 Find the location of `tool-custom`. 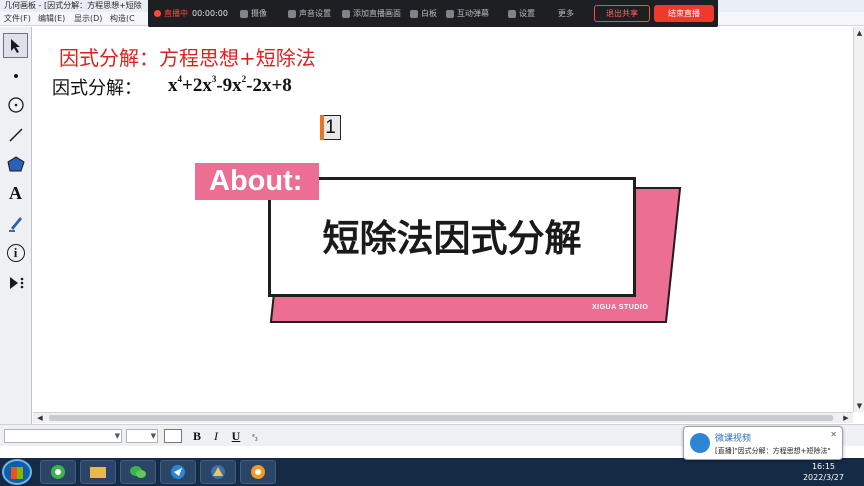

tool-custom is located at coordinates (15, 282).